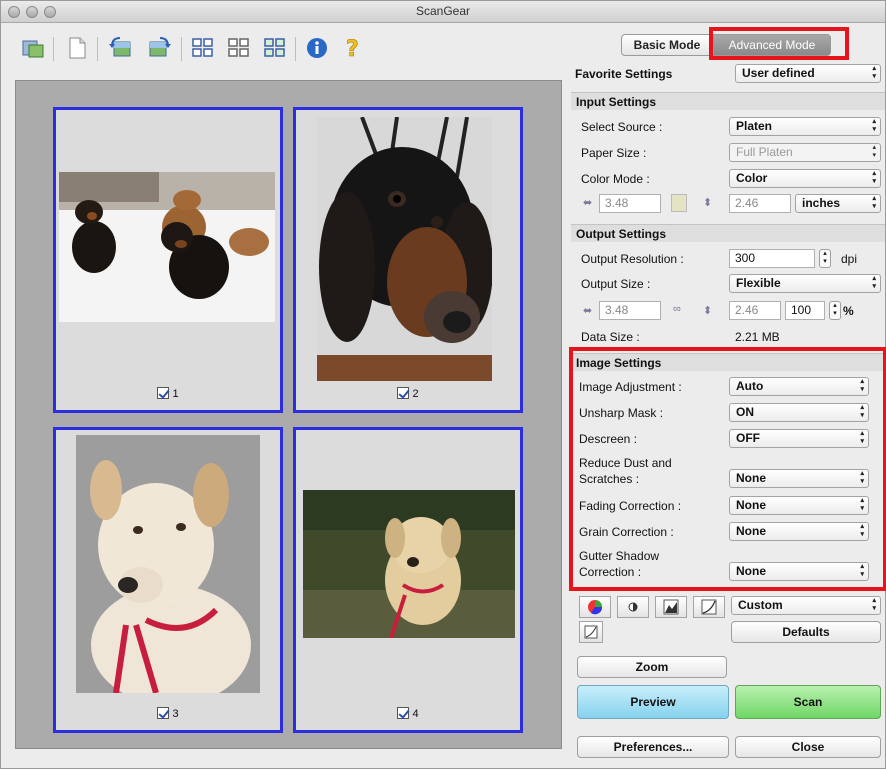 This screenshot has height=769, width=886. What do you see at coordinates (630, 310) in the screenshot?
I see `output-width-field: 3.48` at bounding box center [630, 310].